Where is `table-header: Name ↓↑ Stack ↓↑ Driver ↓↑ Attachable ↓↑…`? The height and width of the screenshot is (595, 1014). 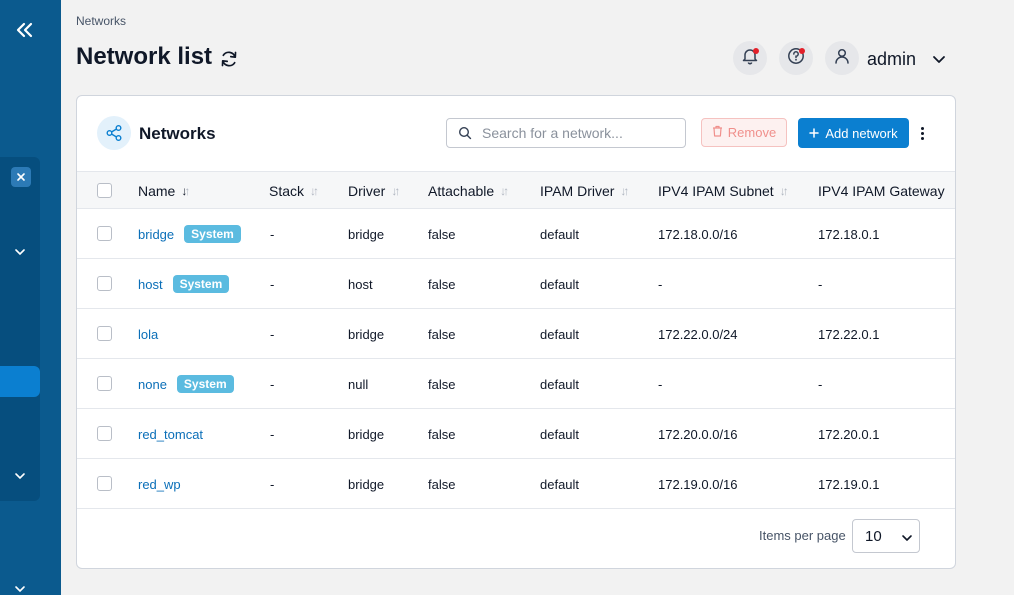
table-header: Name ↓↑ Stack ↓↑ Driver ↓↑ Attachable ↓↑… is located at coordinates (516, 190).